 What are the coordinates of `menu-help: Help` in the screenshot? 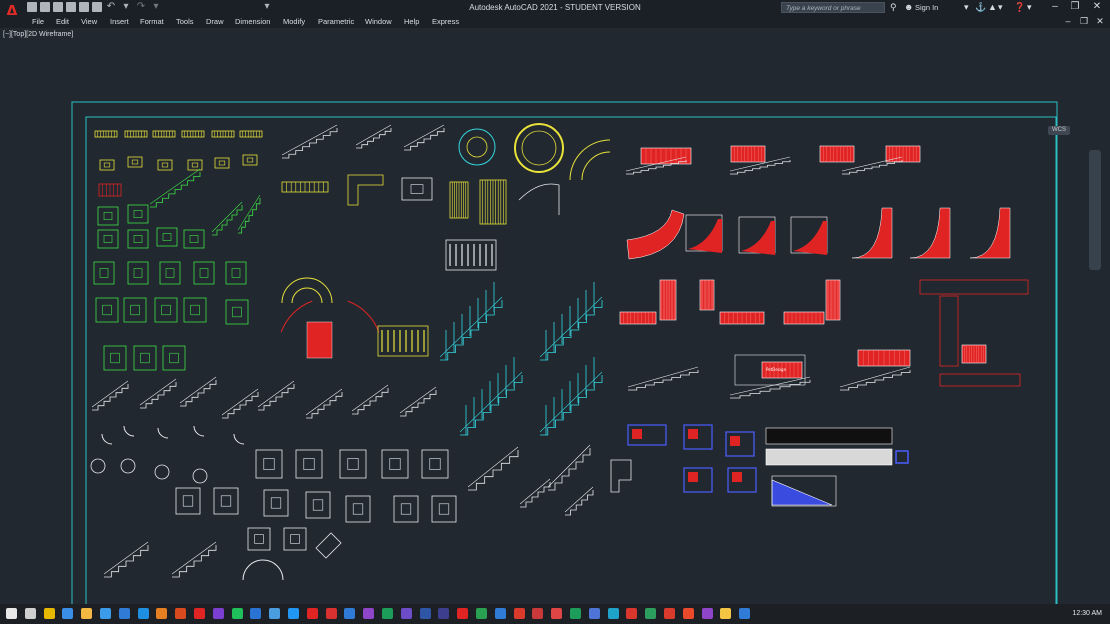 It's located at (411, 21).